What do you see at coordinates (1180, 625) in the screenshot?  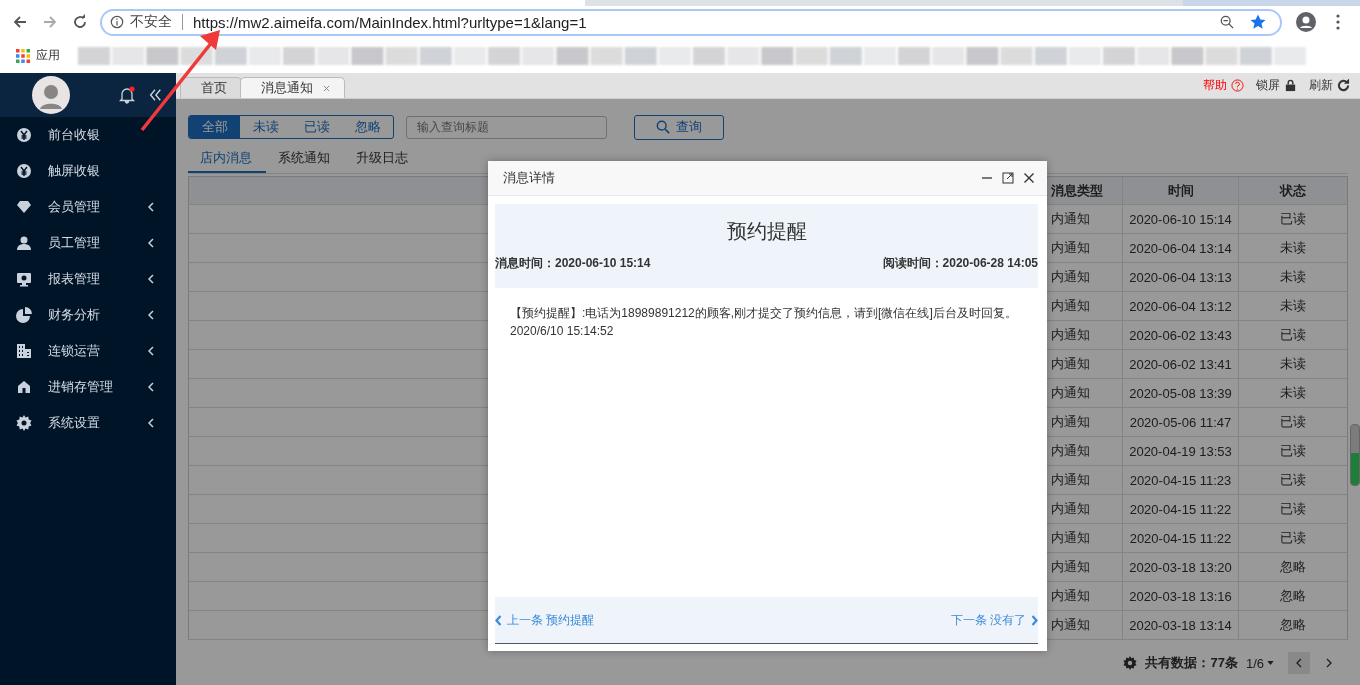 I see `table-cell: 2020-03-18 13:14` at bounding box center [1180, 625].